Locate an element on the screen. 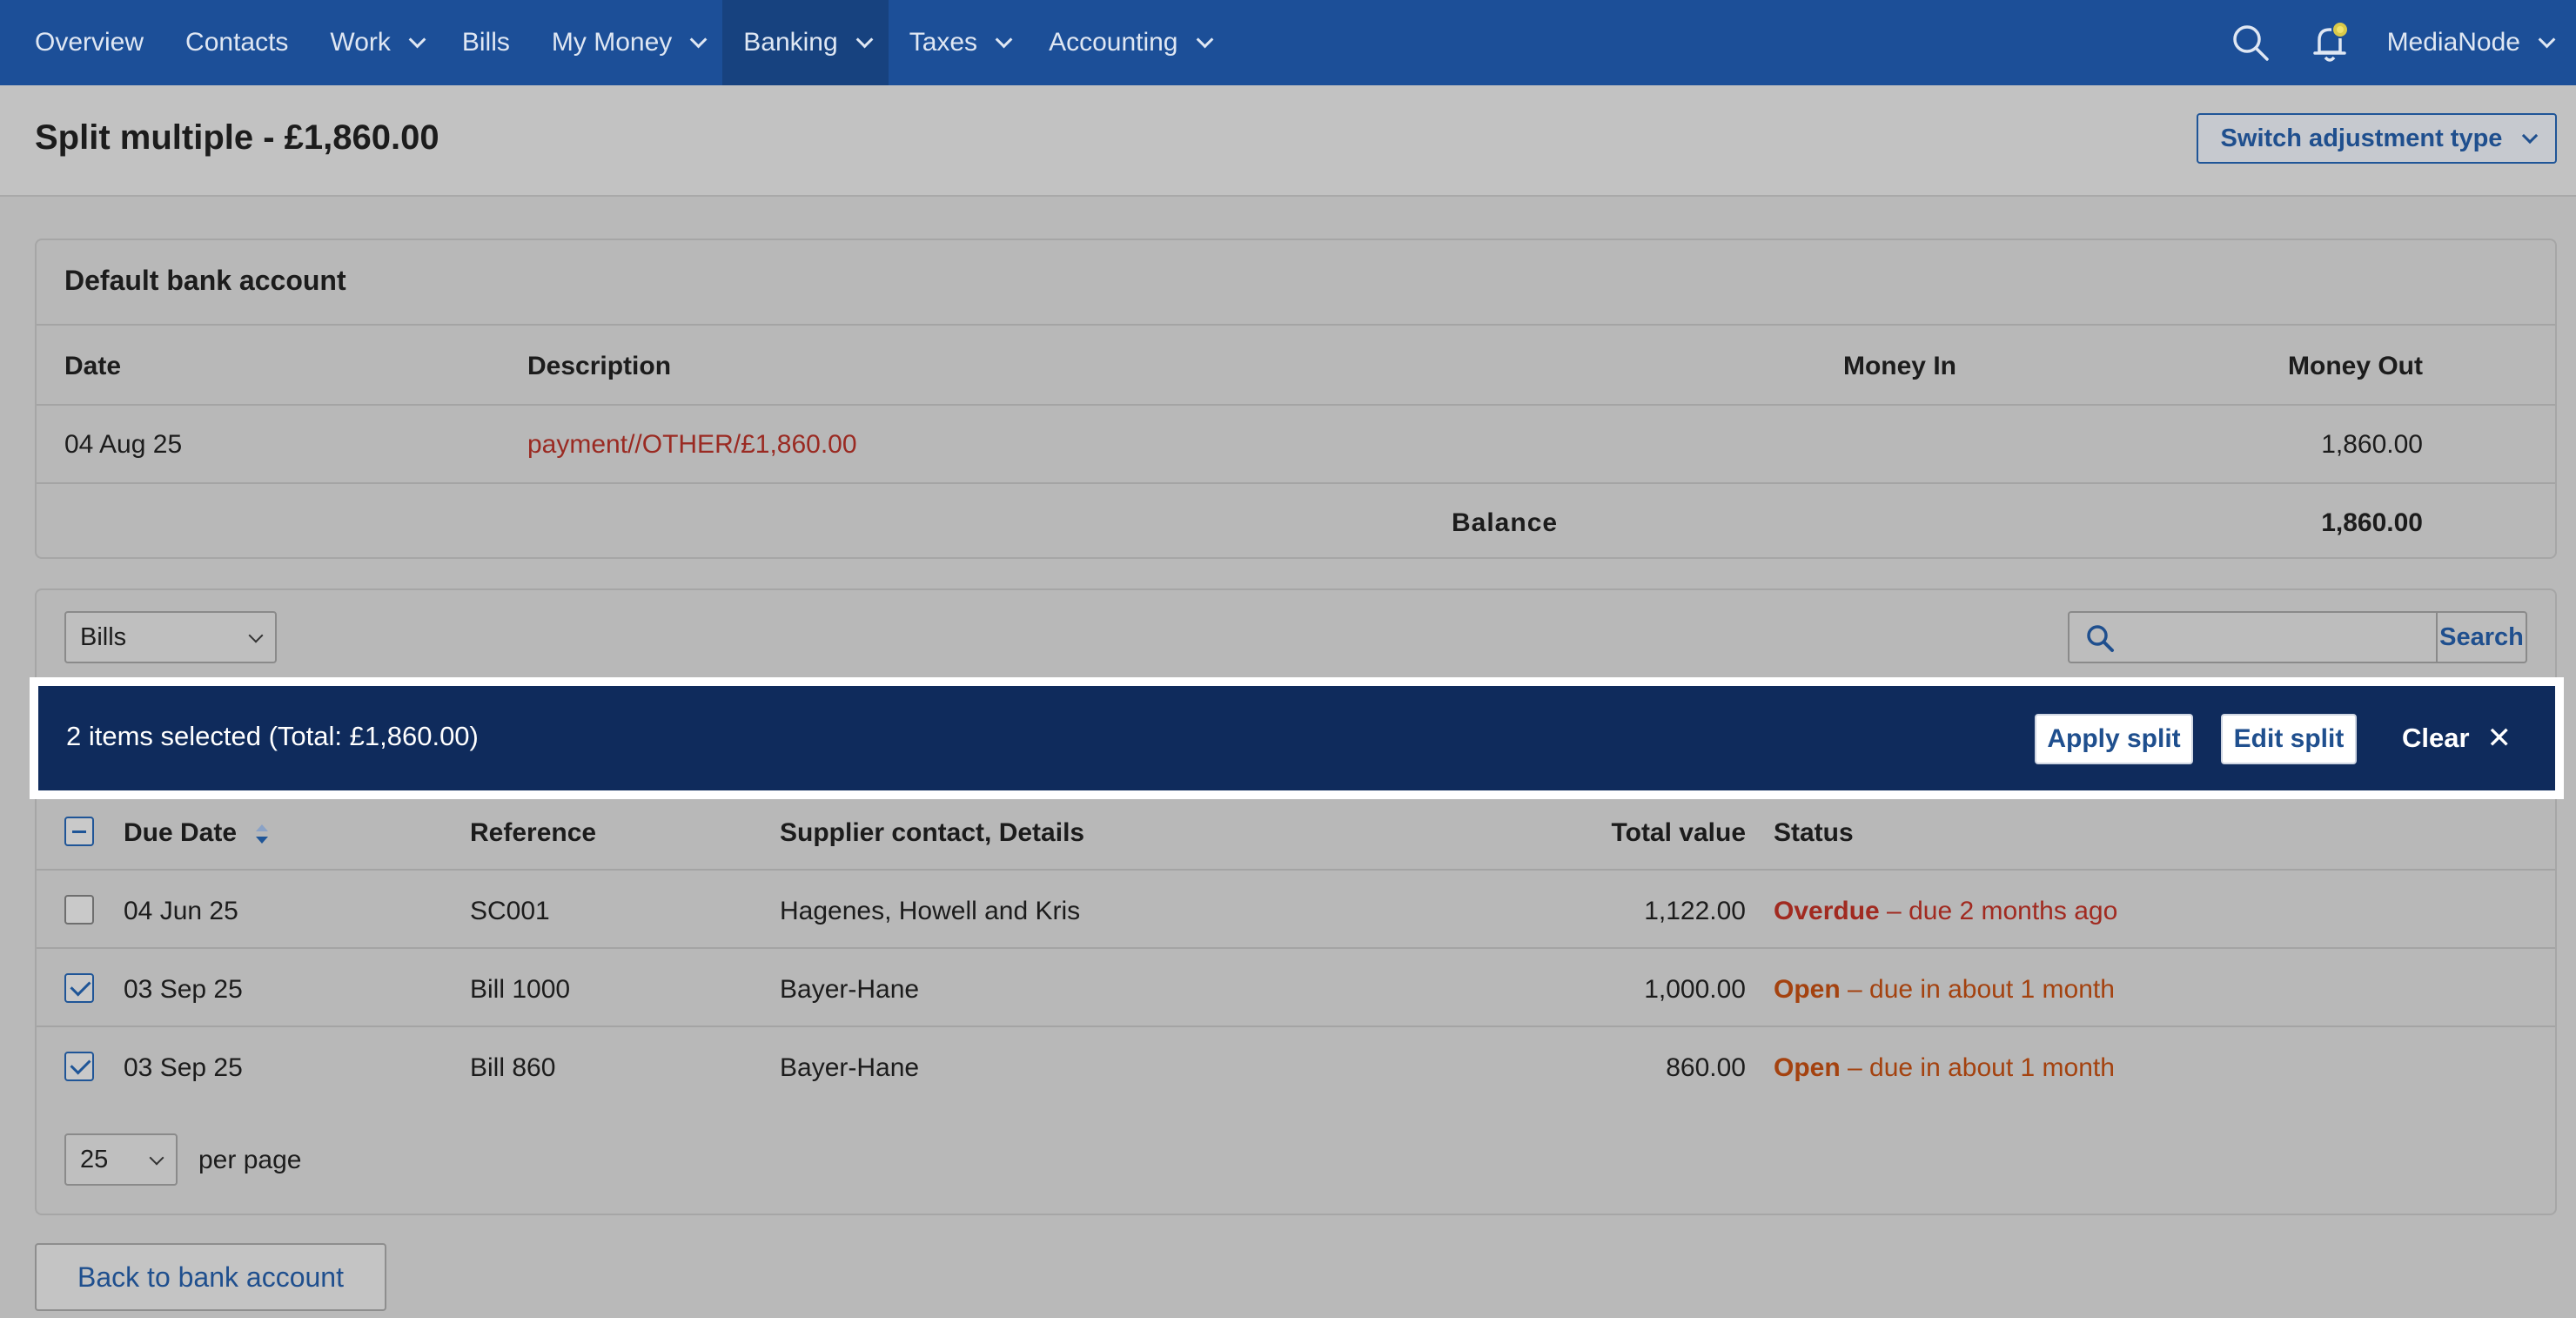  selection-summary: 2 items selected (Total: £1,860.00) is located at coordinates (272, 736).